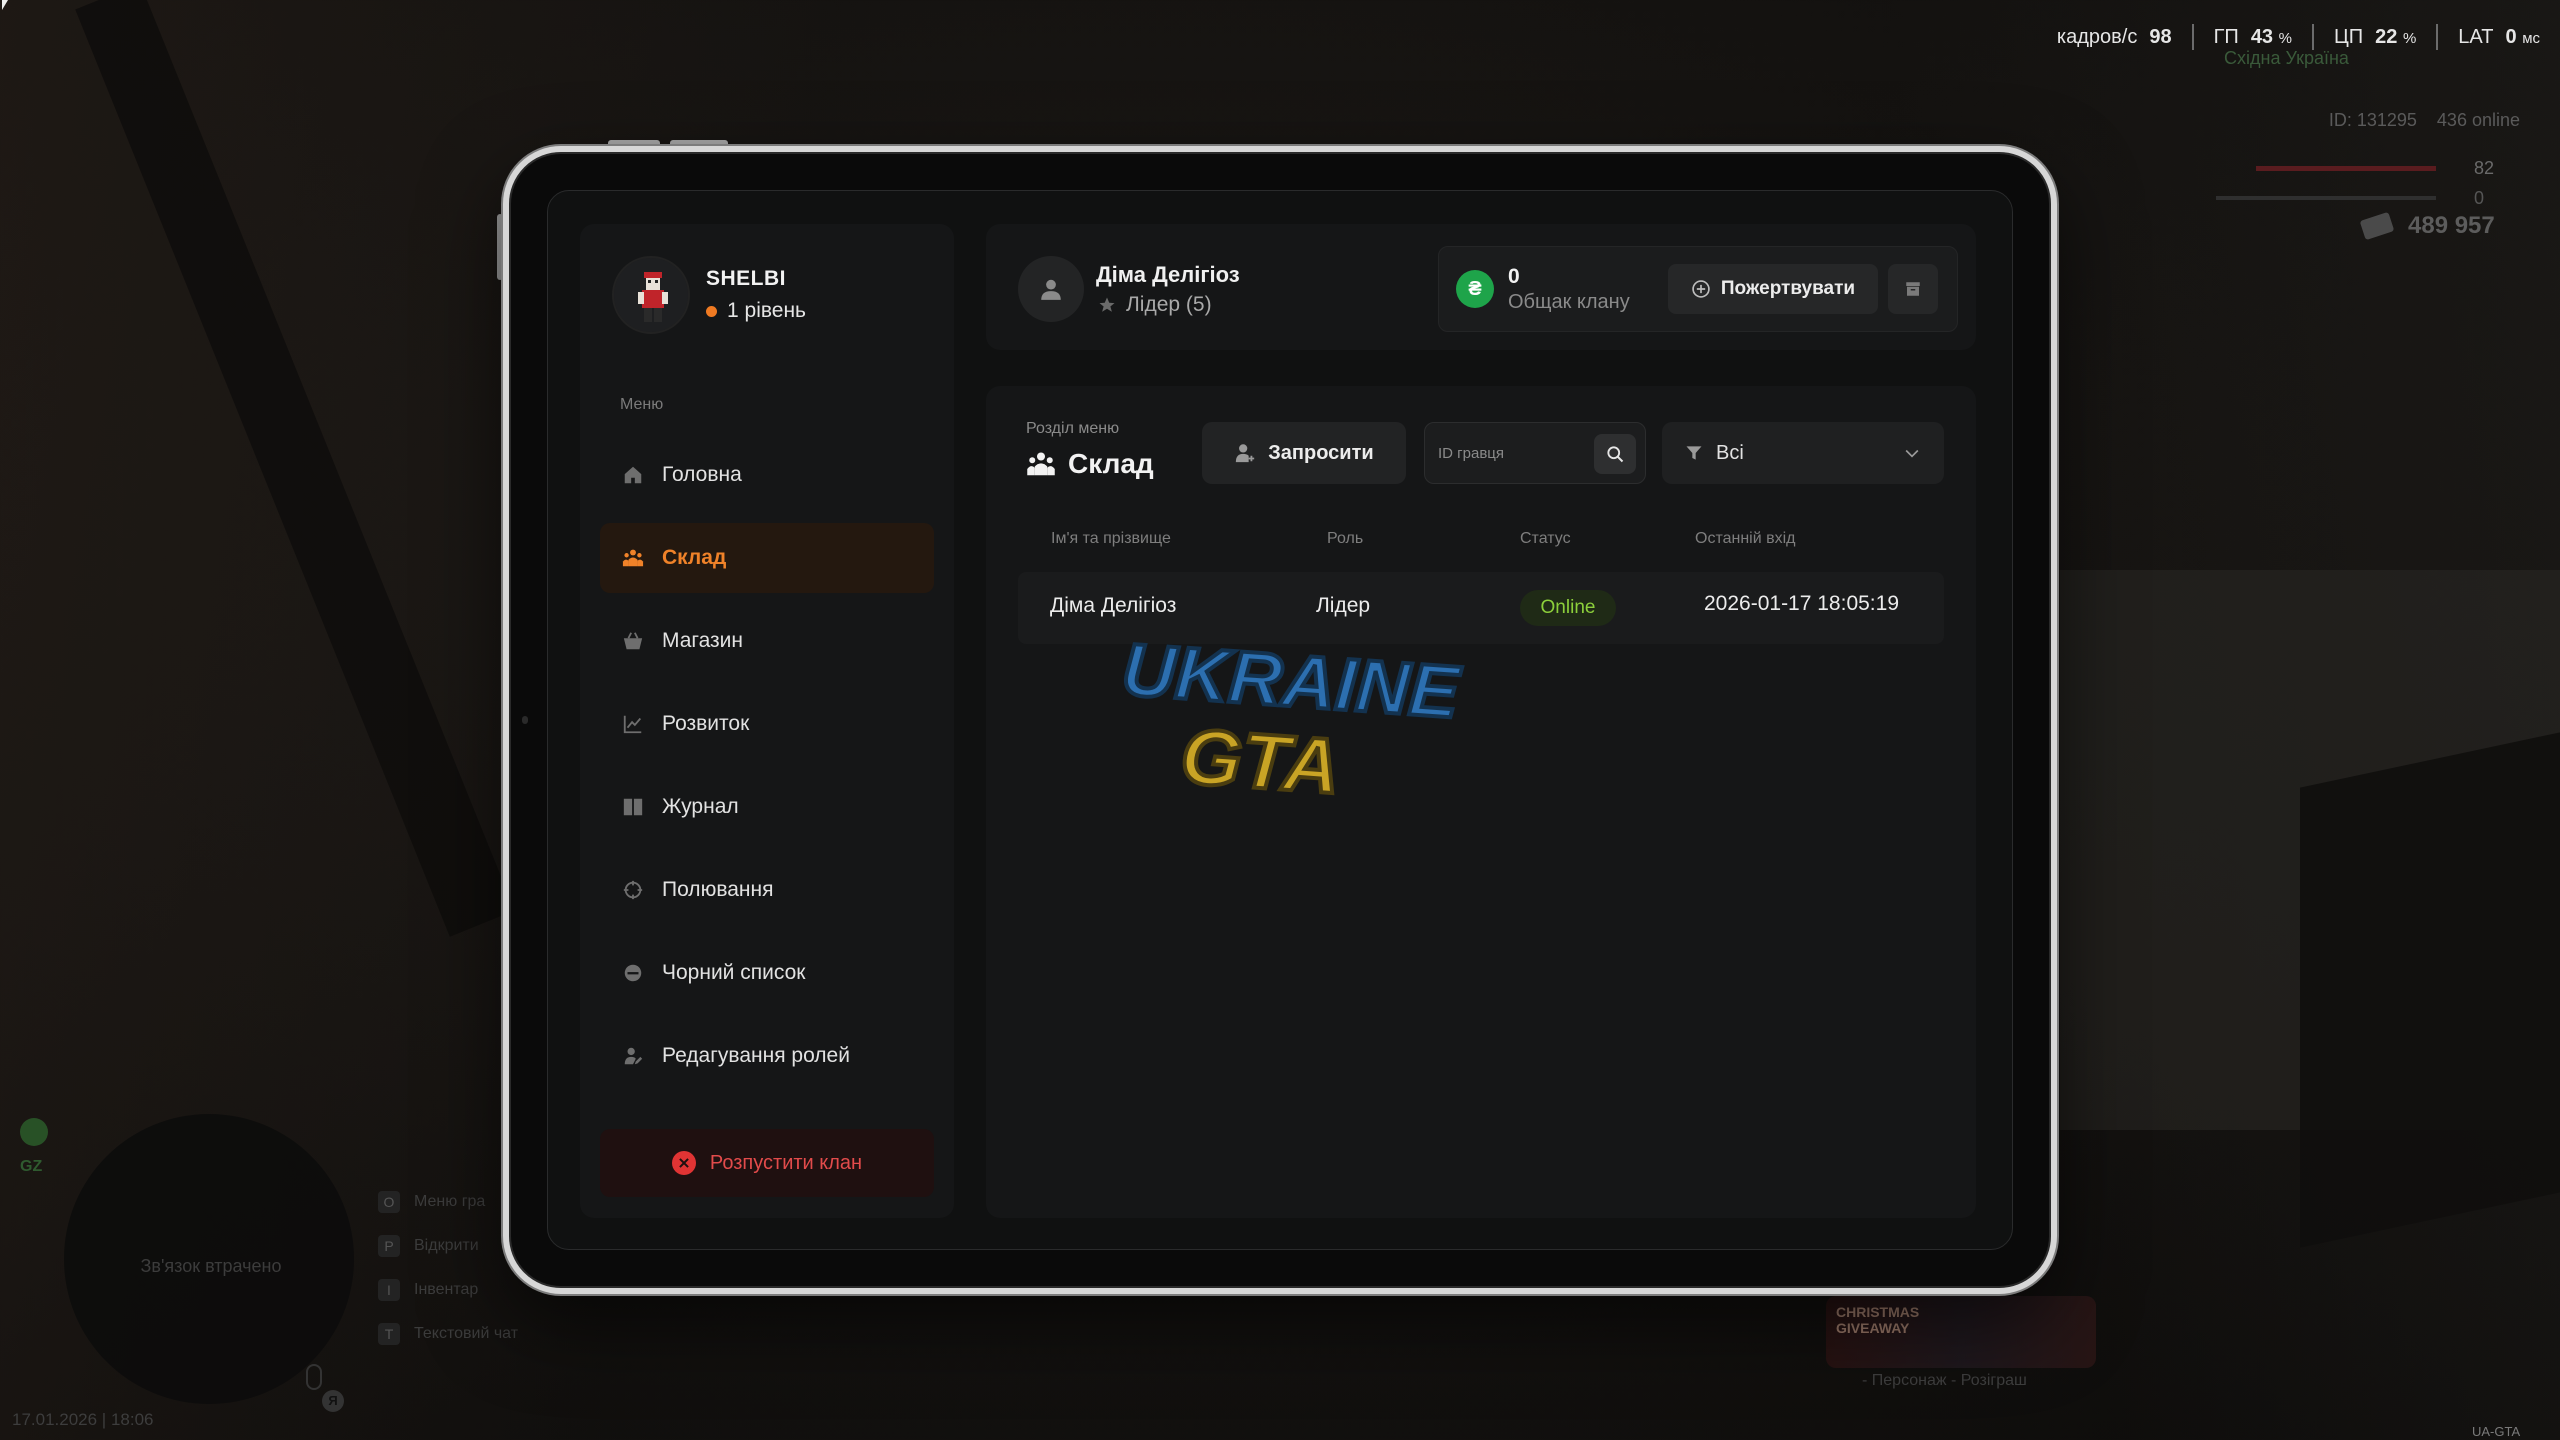 This screenshot has height=1440, width=2560. I want to click on player-id-search-input, so click(1513, 453).